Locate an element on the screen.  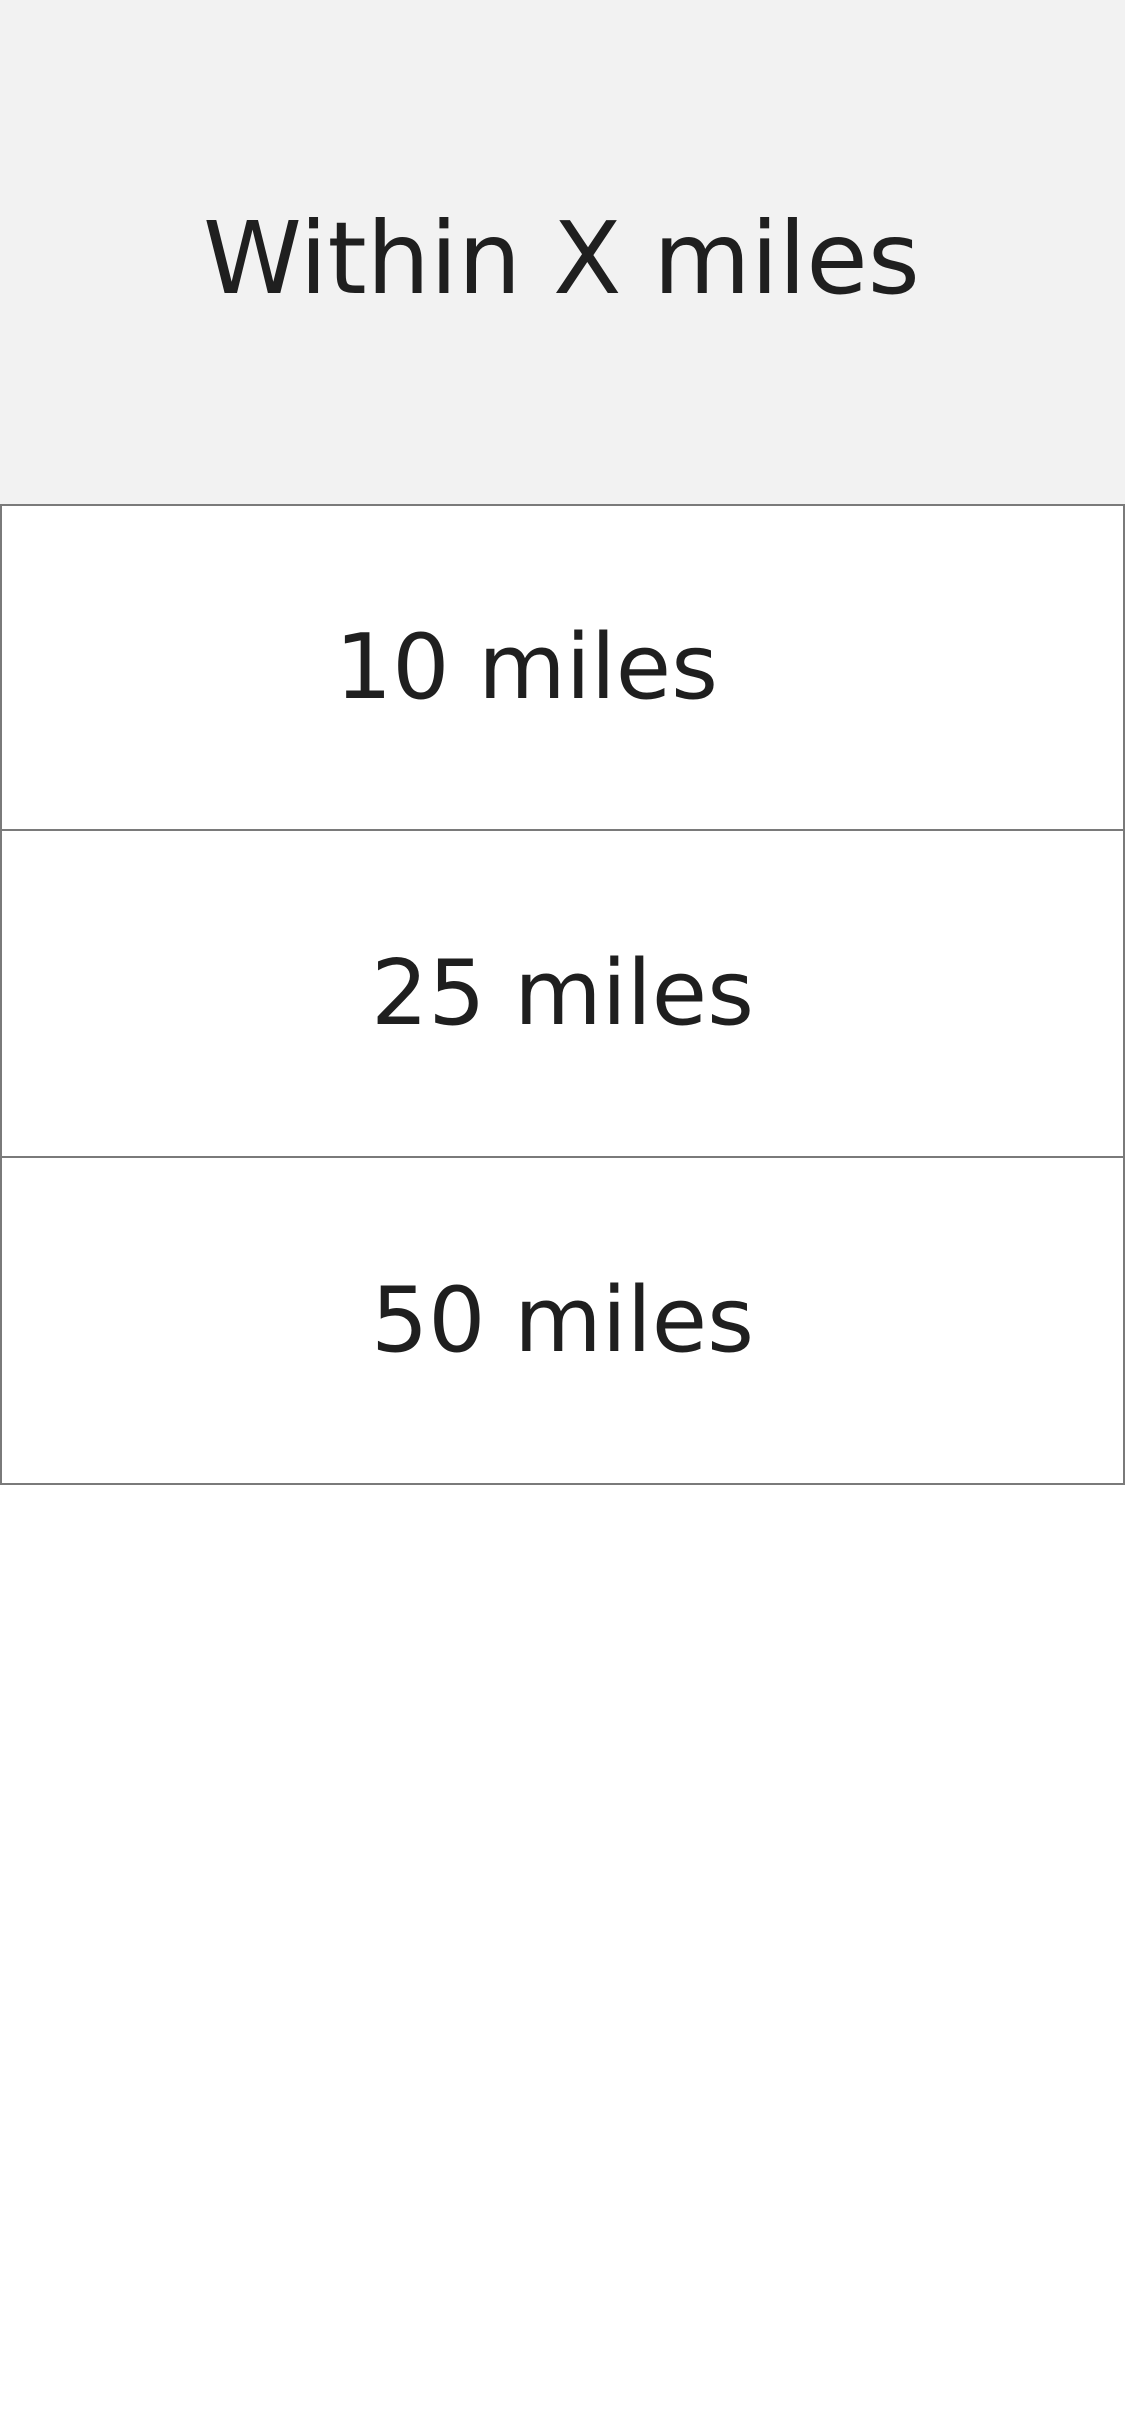
option-label: 10 miles is located at coordinates (526, 667).